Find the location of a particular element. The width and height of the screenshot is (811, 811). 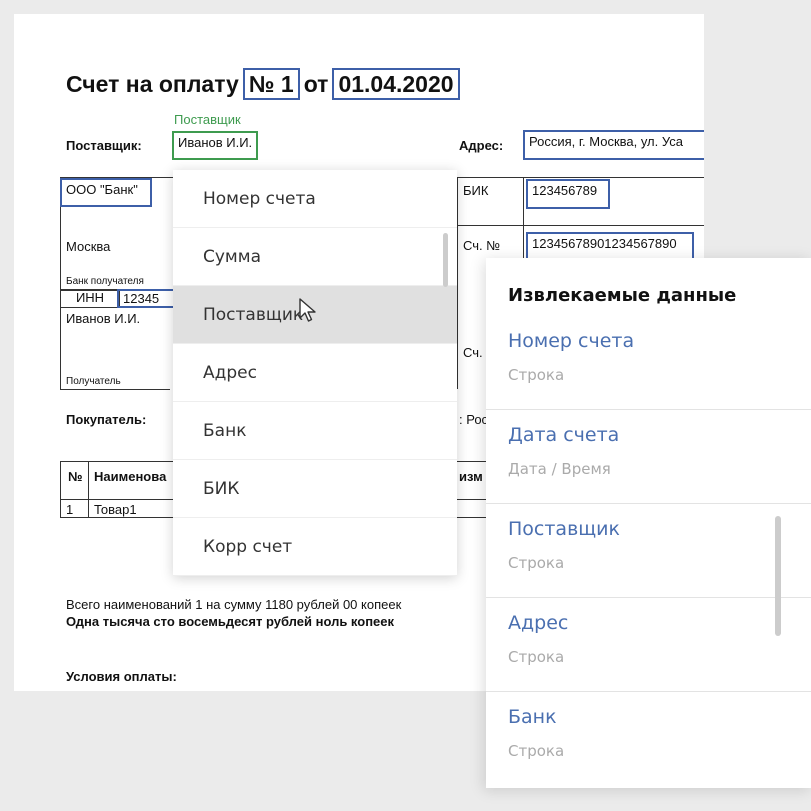

field-name: Поставщик is located at coordinates (564, 529).